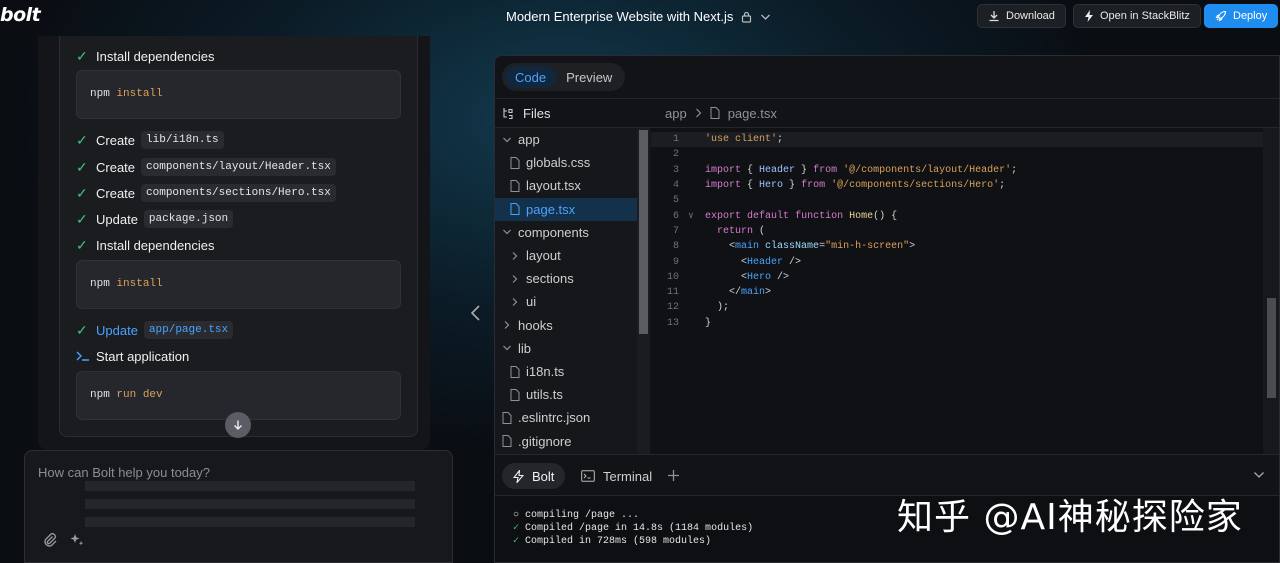 The image size is (1280, 563). I want to click on editor-scrollbar, so click(1271, 291).